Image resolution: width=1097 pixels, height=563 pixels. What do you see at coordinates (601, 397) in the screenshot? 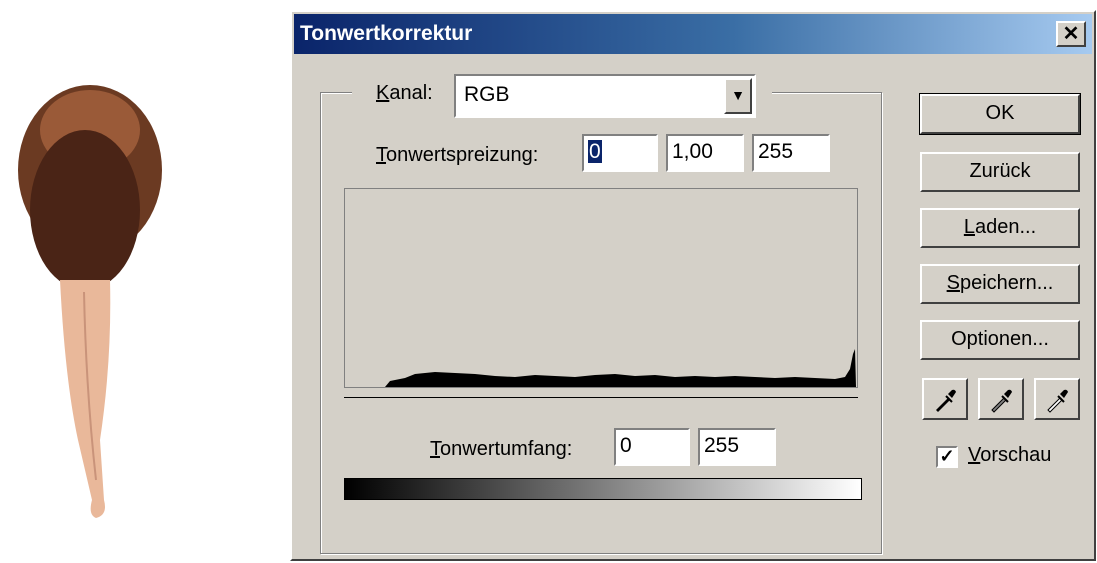
I see `input-slider-track` at bounding box center [601, 397].